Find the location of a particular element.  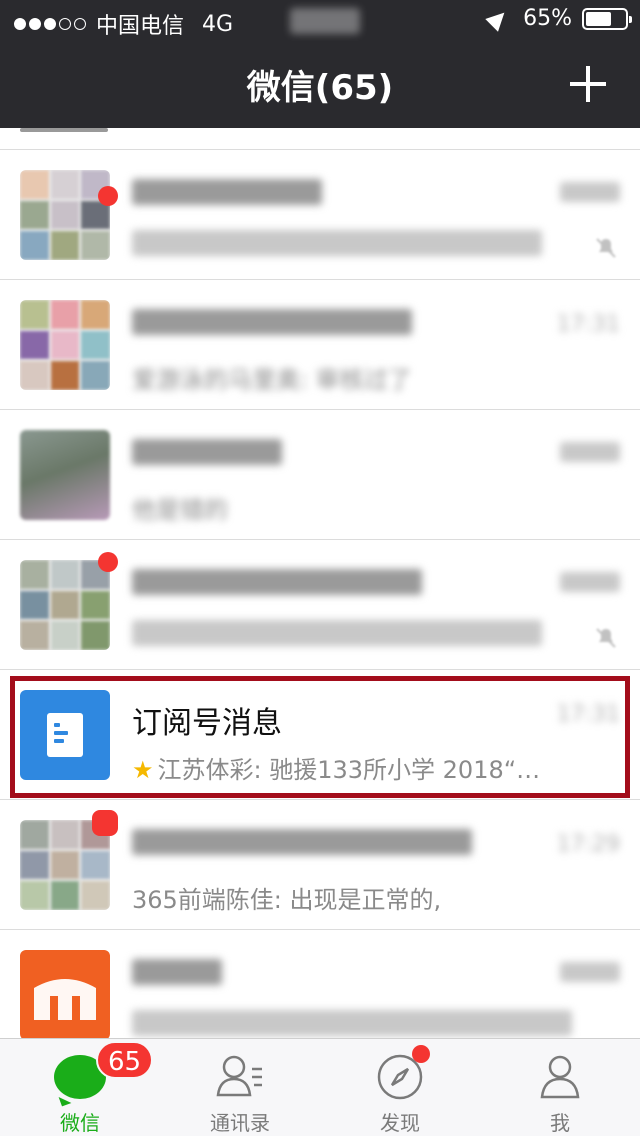

chat-row: 他是错的 is located at coordinates (320, 475).